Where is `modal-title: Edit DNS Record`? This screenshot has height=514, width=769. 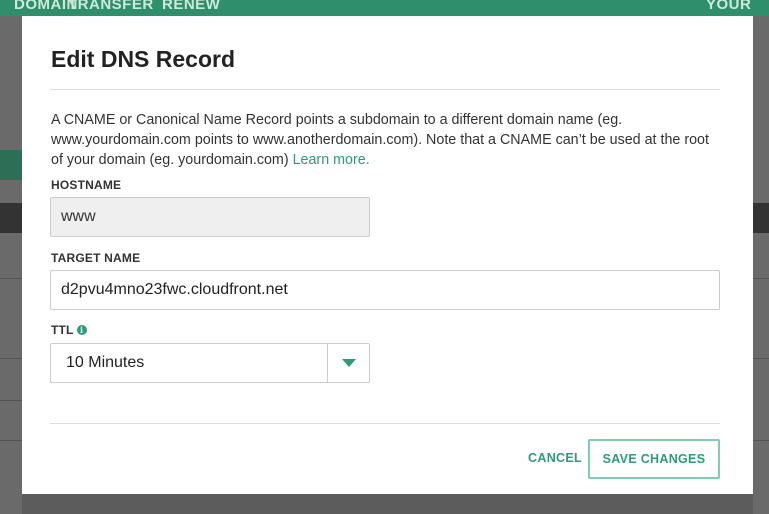 modal-title: Edit DNS Record is located at coordinates (143, 59).